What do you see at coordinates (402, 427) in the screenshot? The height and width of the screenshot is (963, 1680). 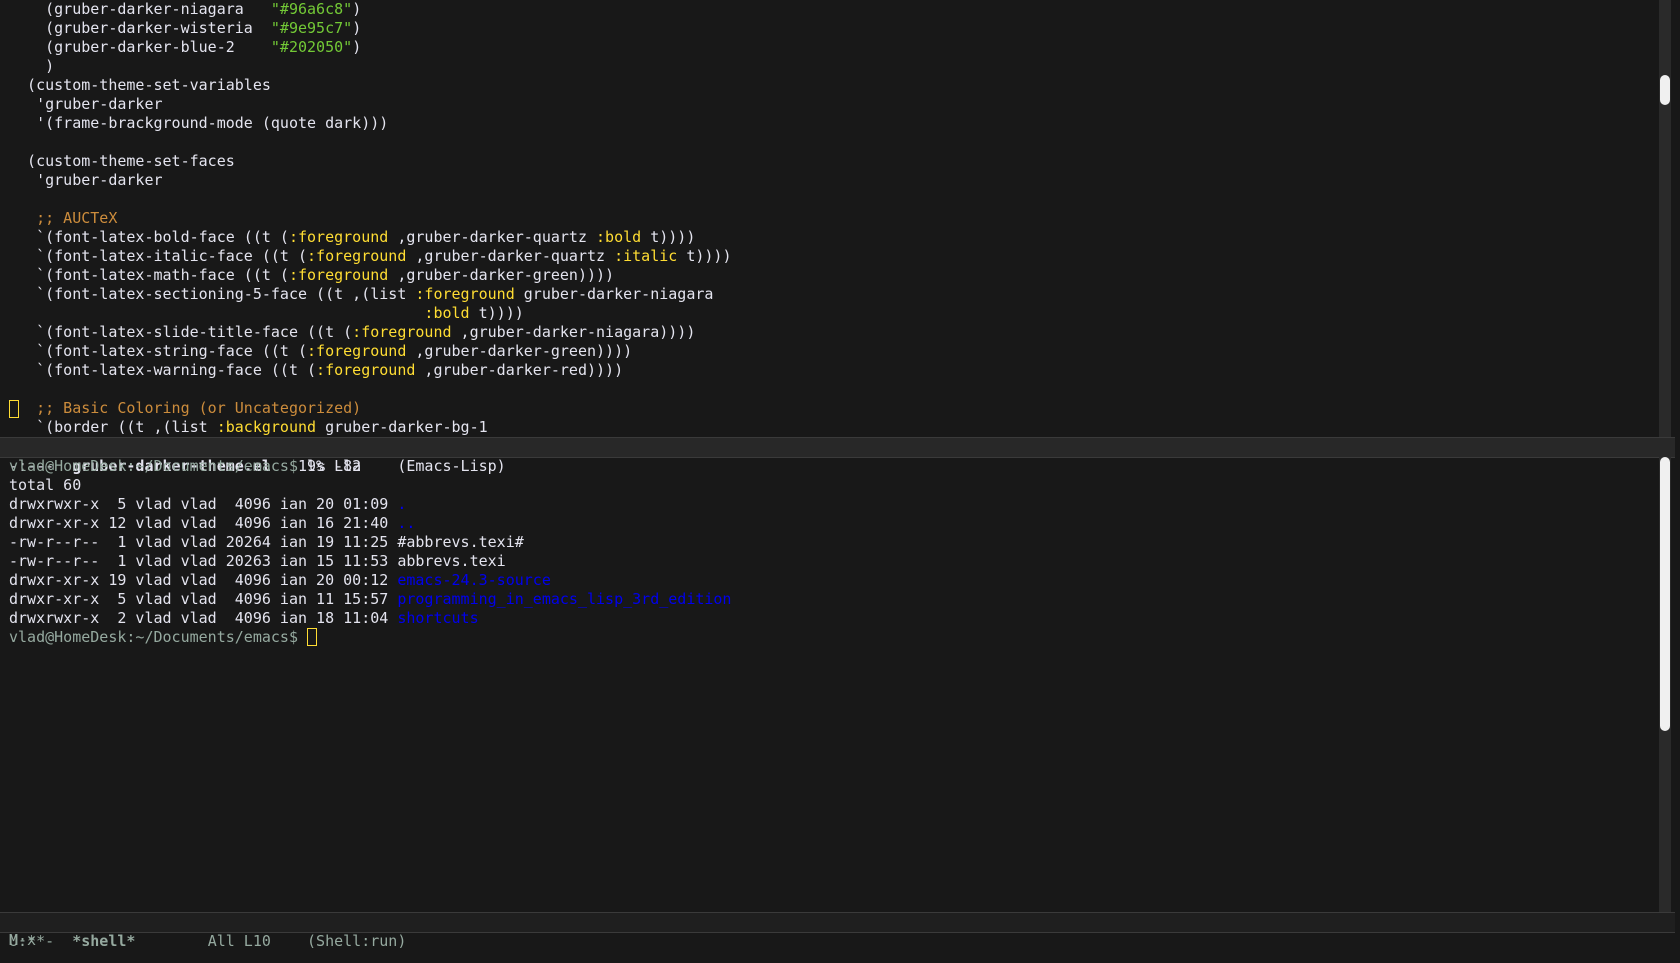 I see `code-token: gruber-darker-bg-1` at bounding box center [402, 427].